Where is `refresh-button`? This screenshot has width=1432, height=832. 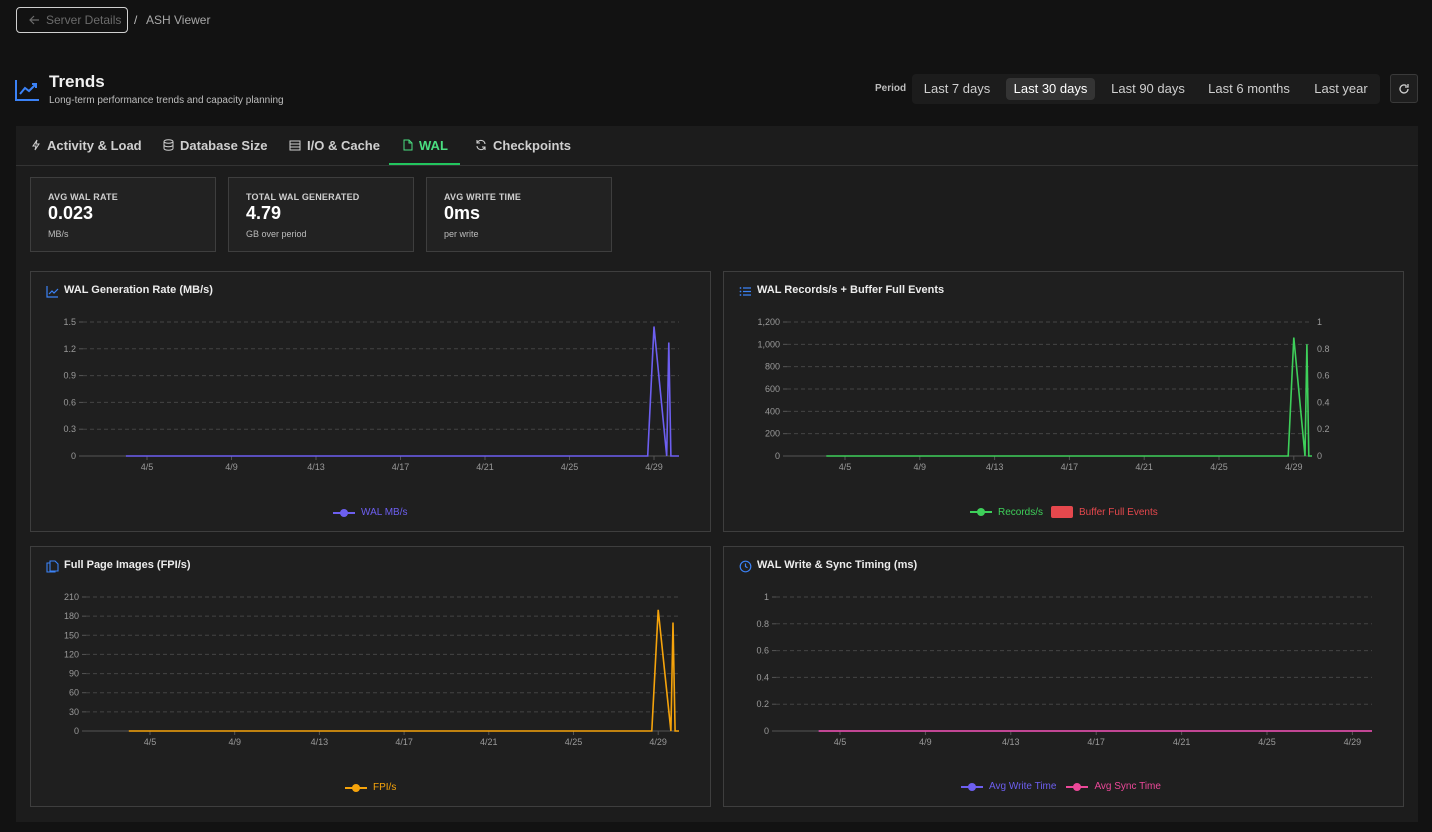
refresh-button is located at coordinates (1404, 88).